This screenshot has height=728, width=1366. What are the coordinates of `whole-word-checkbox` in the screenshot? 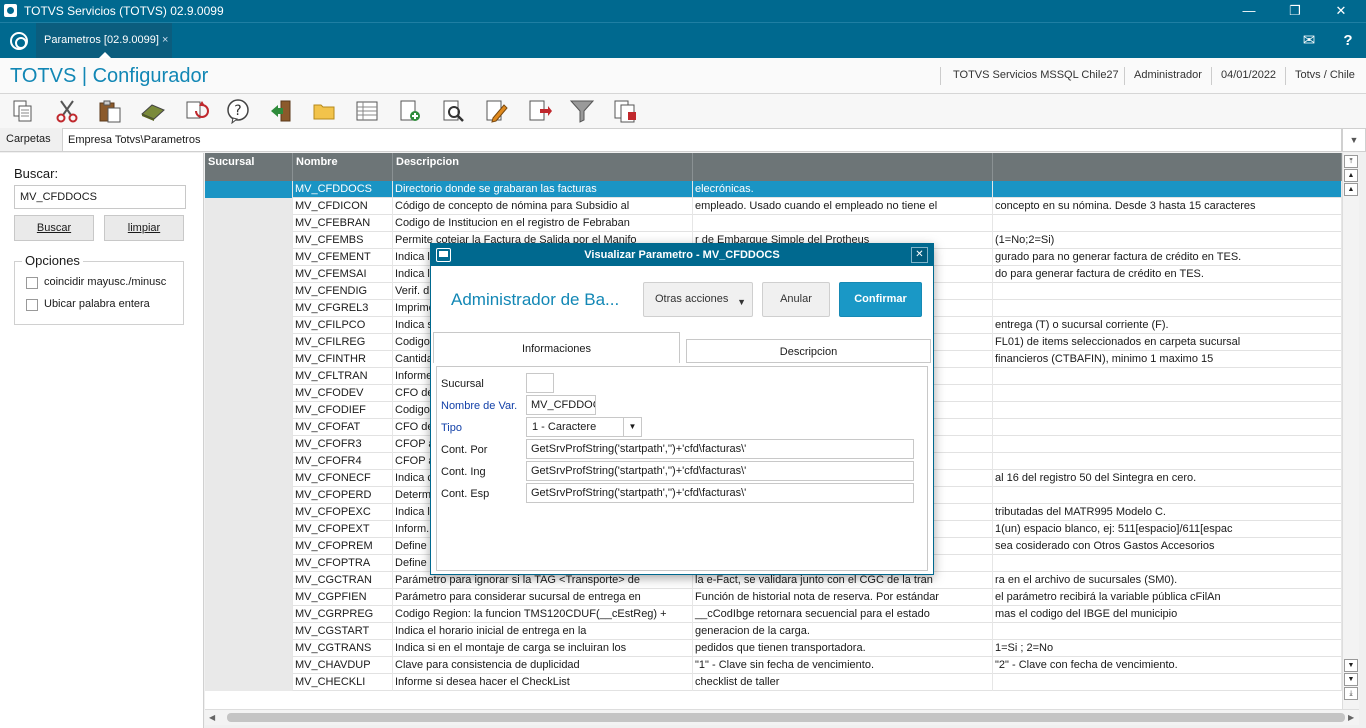 It's located at (32, 305).